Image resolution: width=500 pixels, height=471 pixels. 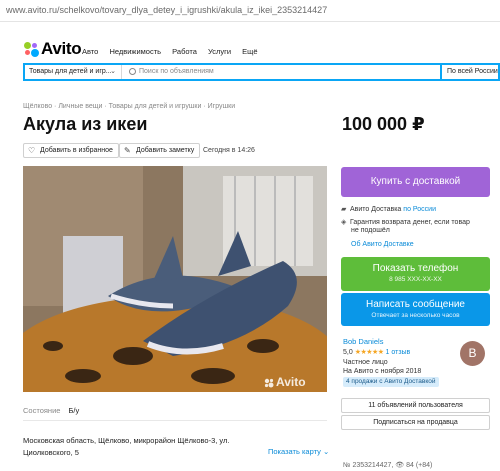 What do you see at coordinates (415, 304) in the screenshot?
I see `write-message-label: Написать сообщение` at bounding box center [415, 304].